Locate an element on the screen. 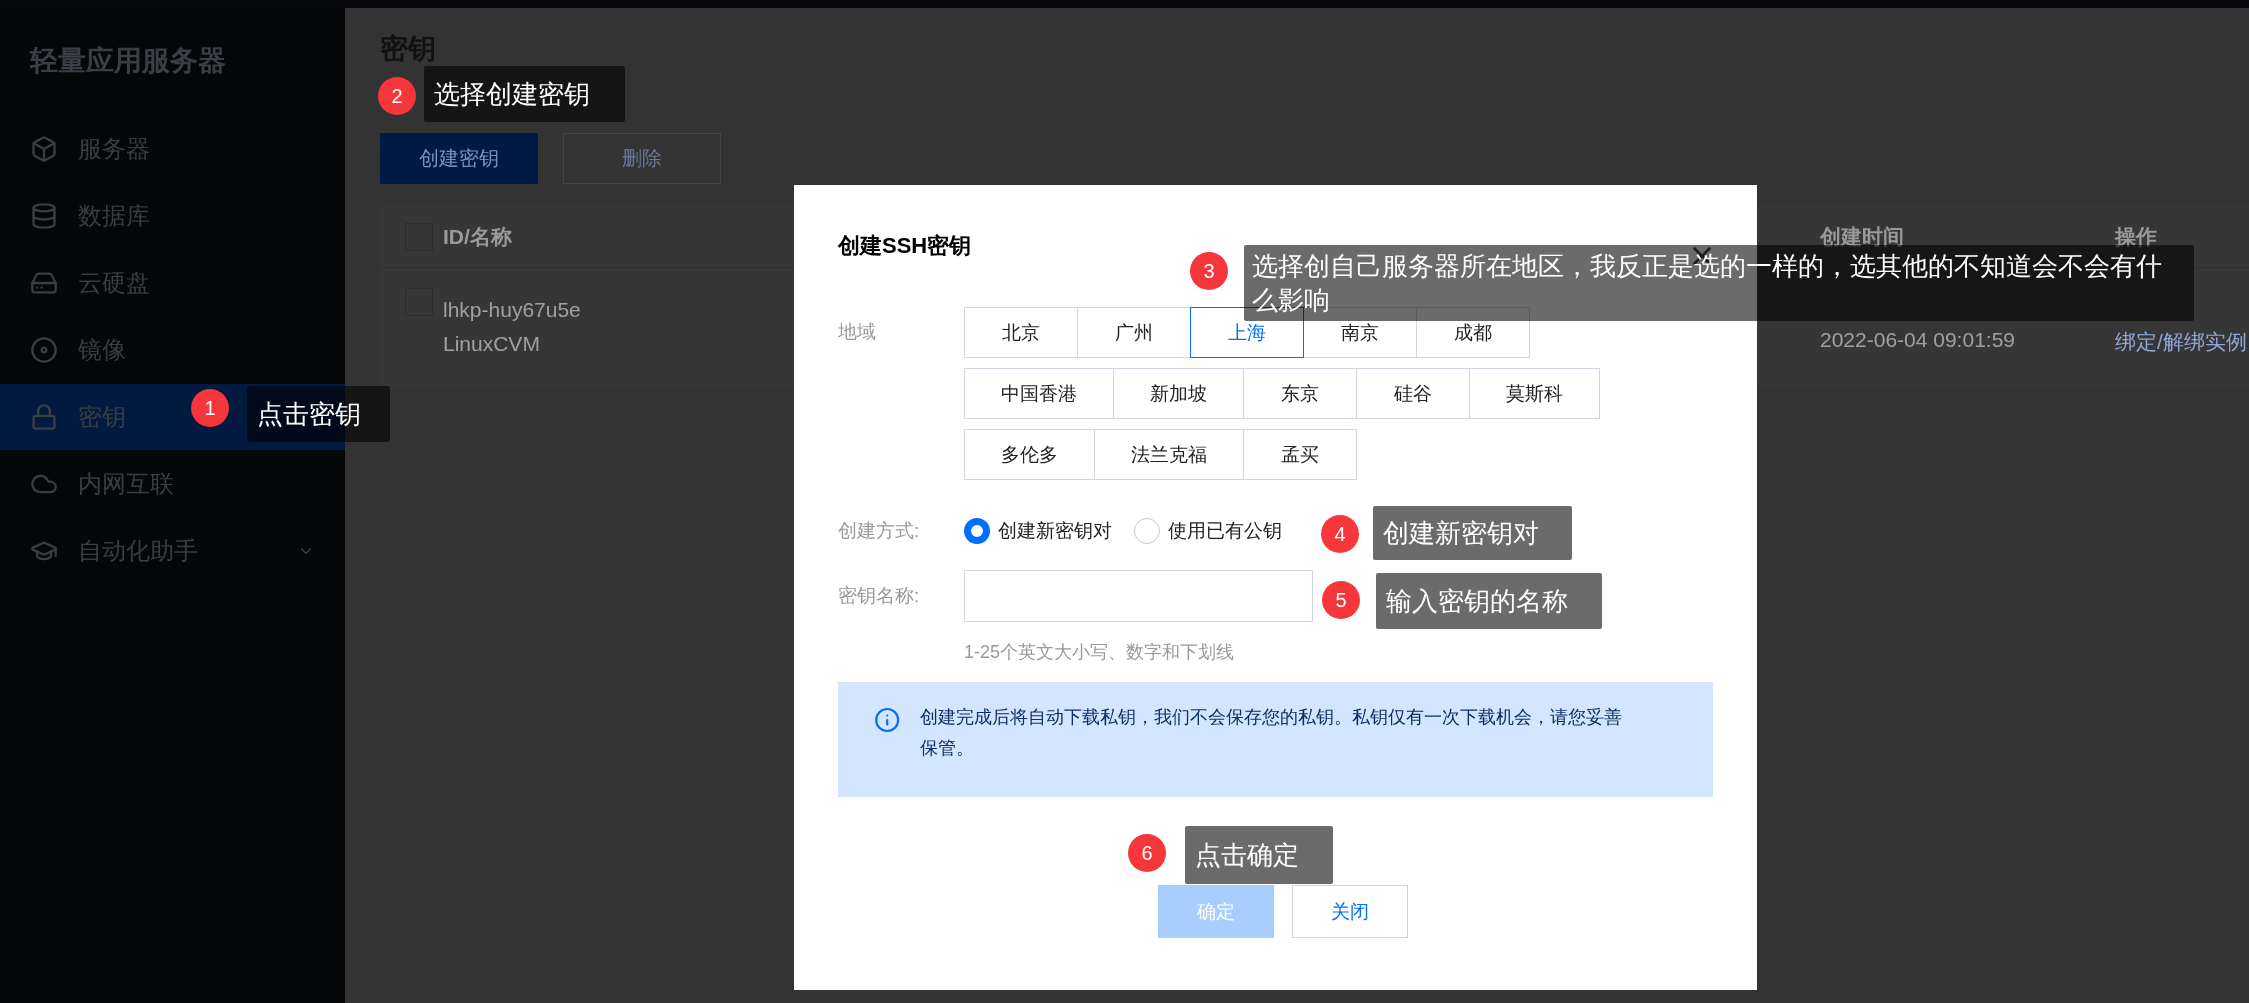  callout-text: 创建新密钥对 is located at coordinates (1472, 533).